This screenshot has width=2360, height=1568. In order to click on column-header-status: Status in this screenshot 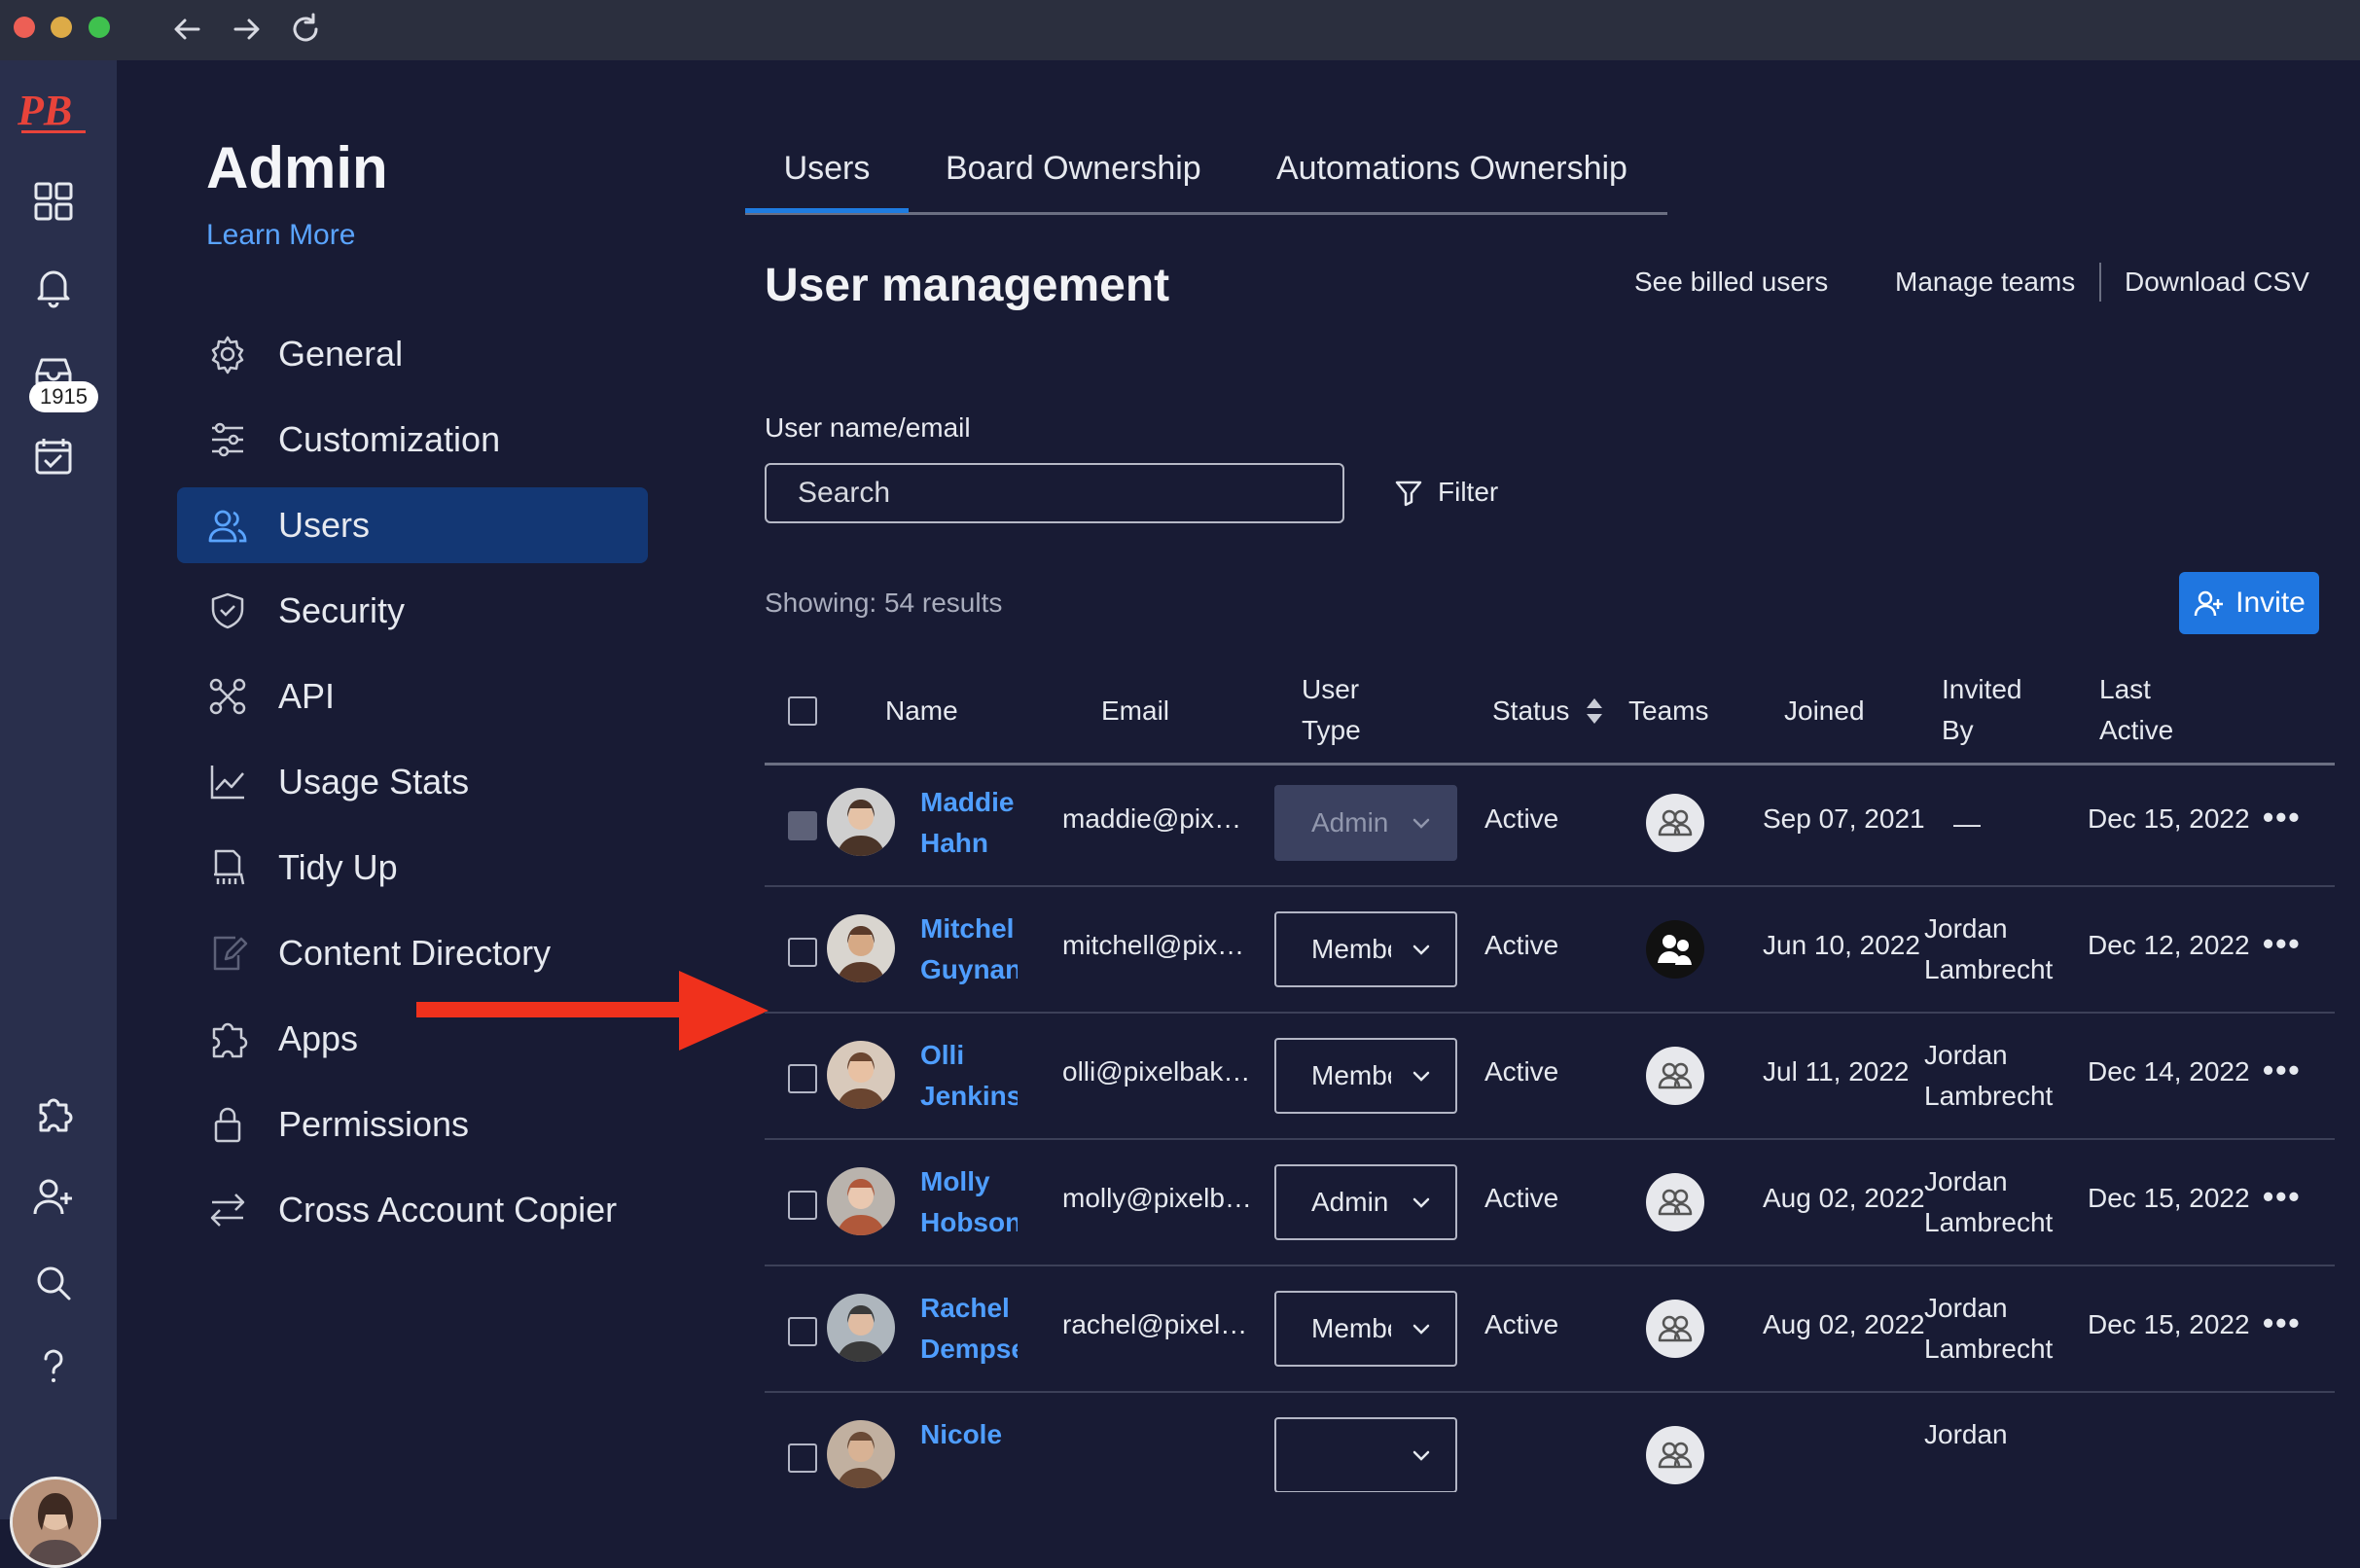, I will do `click(1549, 711)`.